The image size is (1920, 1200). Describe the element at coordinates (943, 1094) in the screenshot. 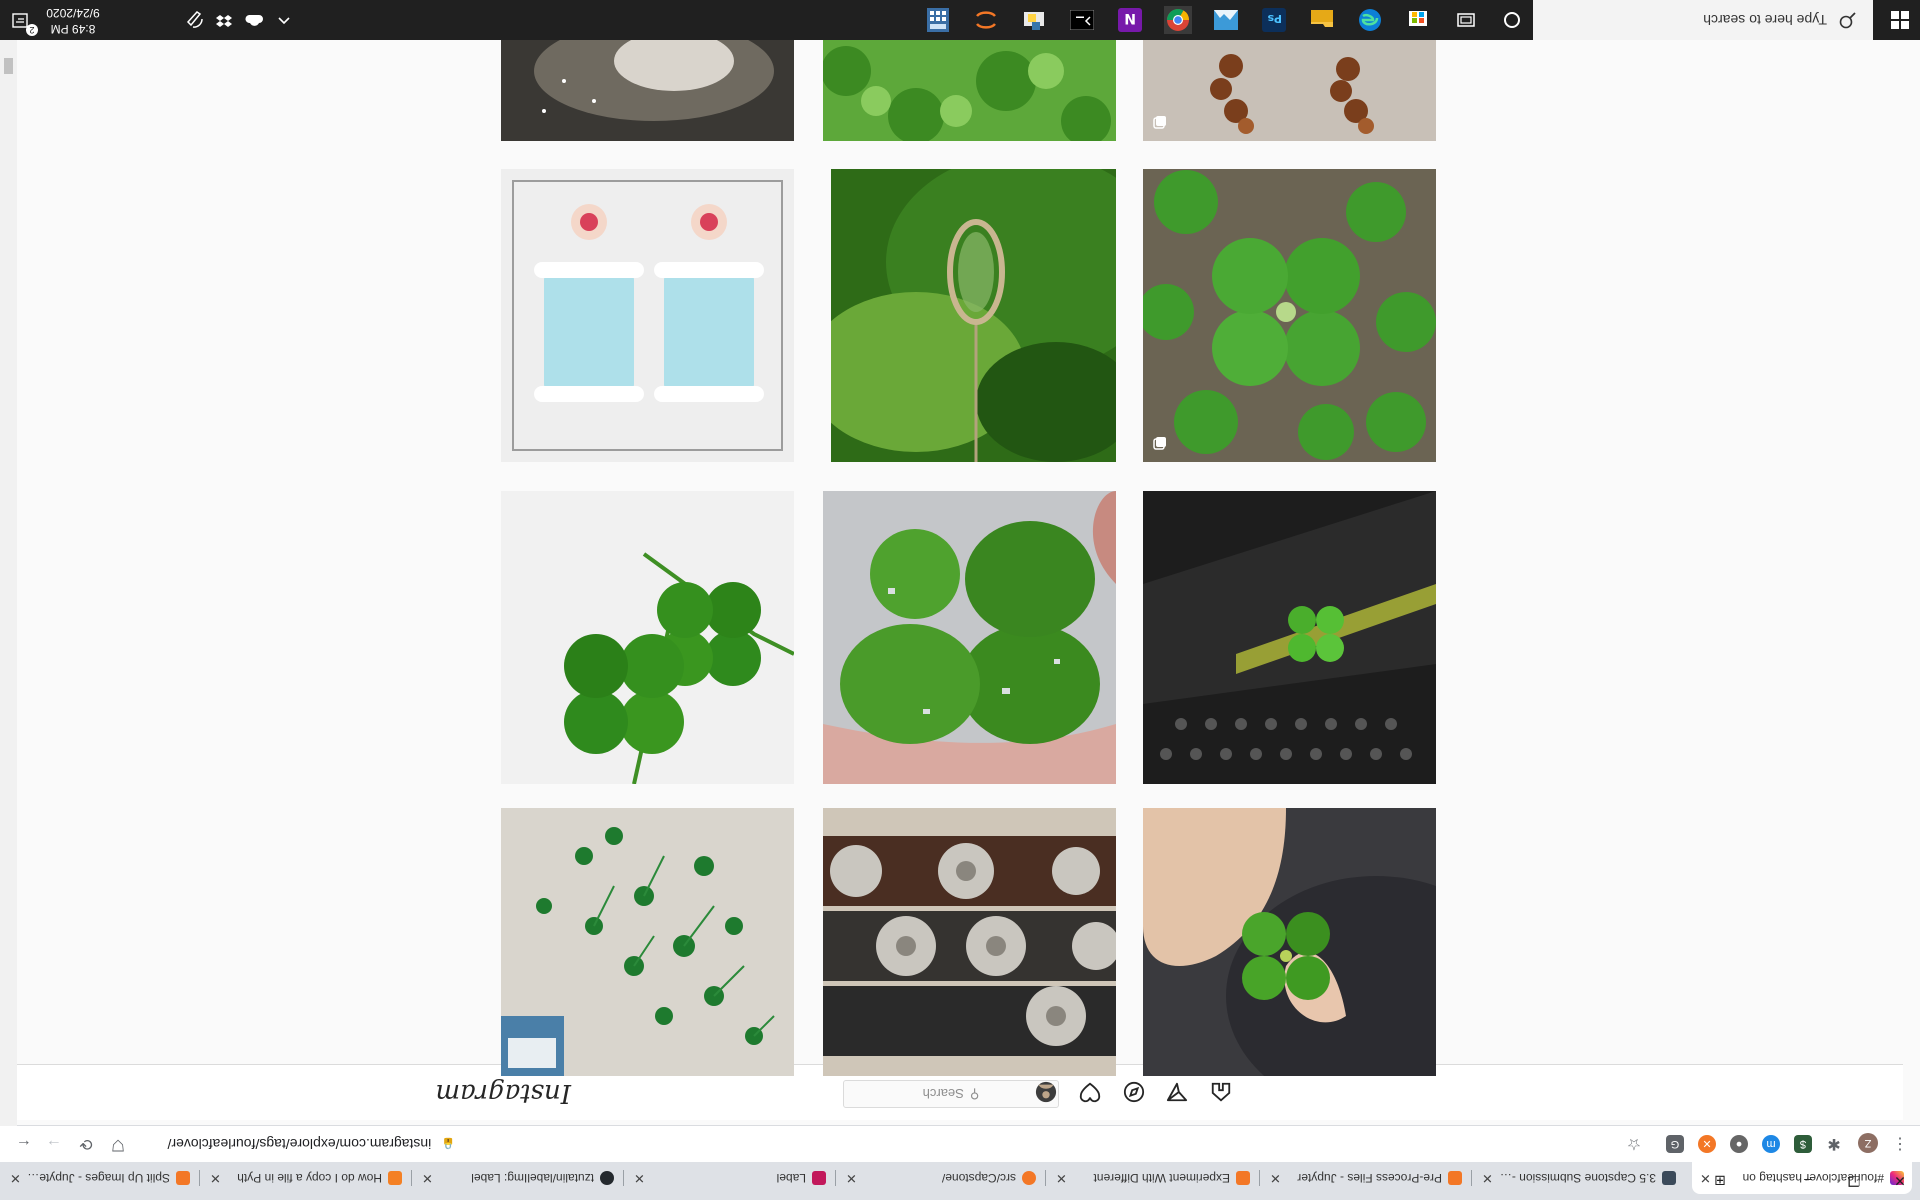

I see `search-placeholder: Search` at that location.